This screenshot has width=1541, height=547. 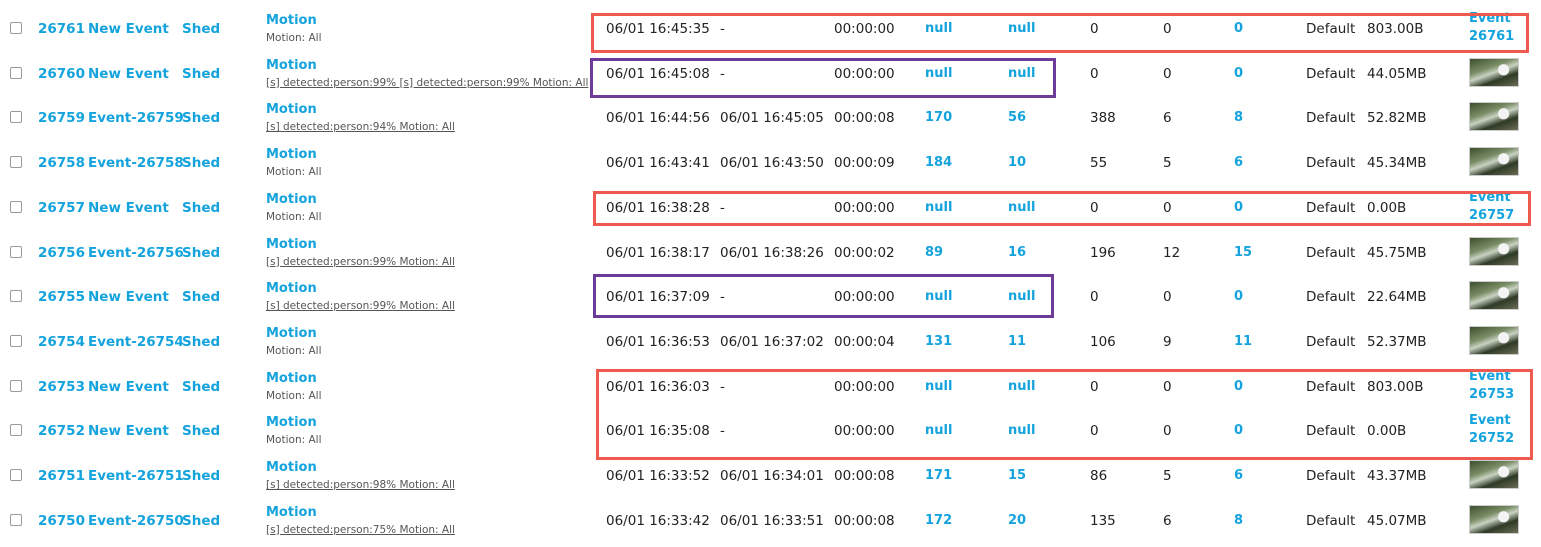 What do you see at coordinates (1017, 162) in the screenshot?
I see `alarm-frames-link: 10` at bounding box center [1017, 162].